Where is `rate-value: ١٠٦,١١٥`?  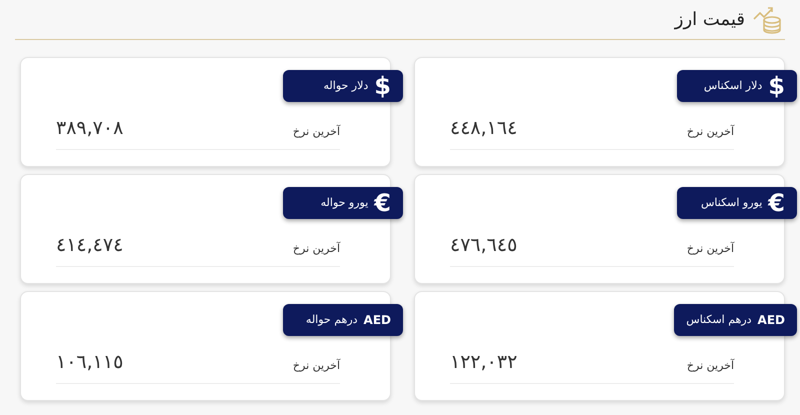
rate-value: ١٠٦,١١٥ is located at coordinates (90, 363).